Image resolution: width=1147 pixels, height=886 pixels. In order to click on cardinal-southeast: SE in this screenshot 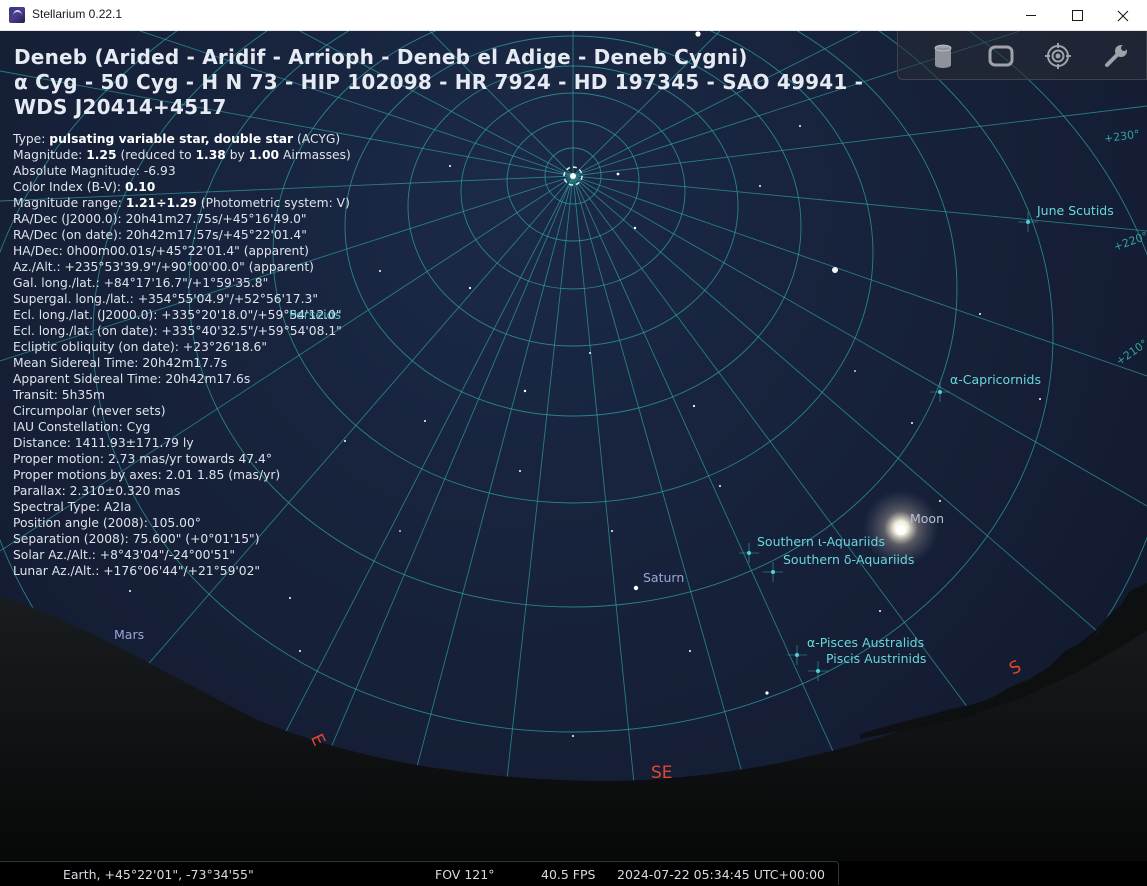, I will do `click(662, 773)`.